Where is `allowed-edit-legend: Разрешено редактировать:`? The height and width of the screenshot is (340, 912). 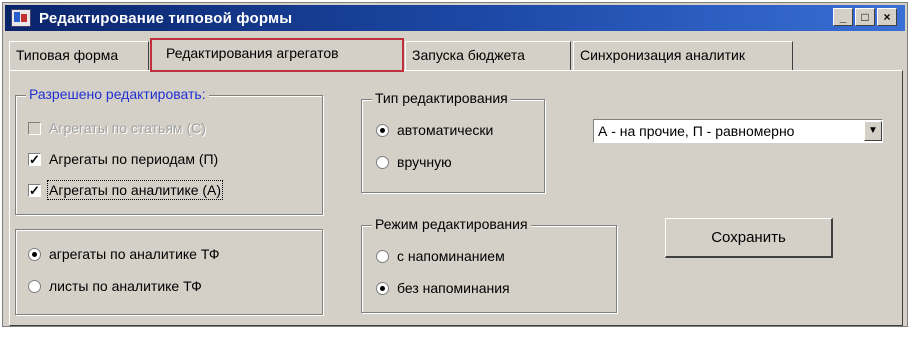 allowed-edit-legend: Разрешено редактировать: is located at coordinates (117, 94).